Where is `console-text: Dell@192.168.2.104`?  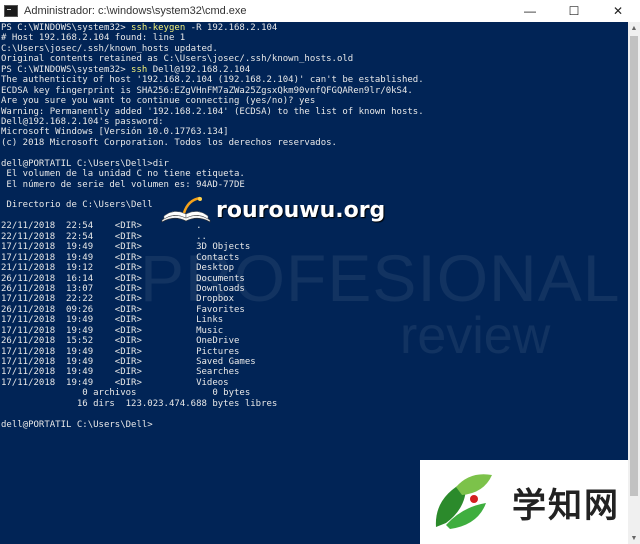
console-text: Dell@192.168.2.104 is located at coordinates (199, 69).